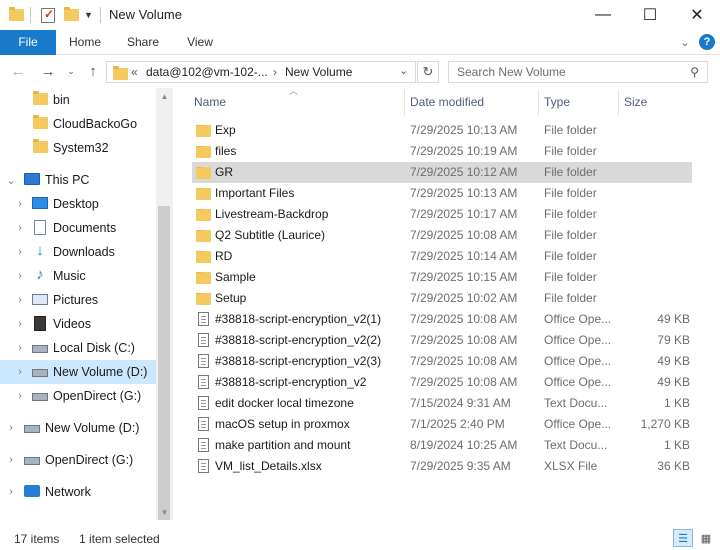 This screenshot has width=720, height=550. Describe the element at coordinates (78, 428) in the screenshot. I see `nav-item-new-volume-d-root: › New Volume (D:)` at that location.